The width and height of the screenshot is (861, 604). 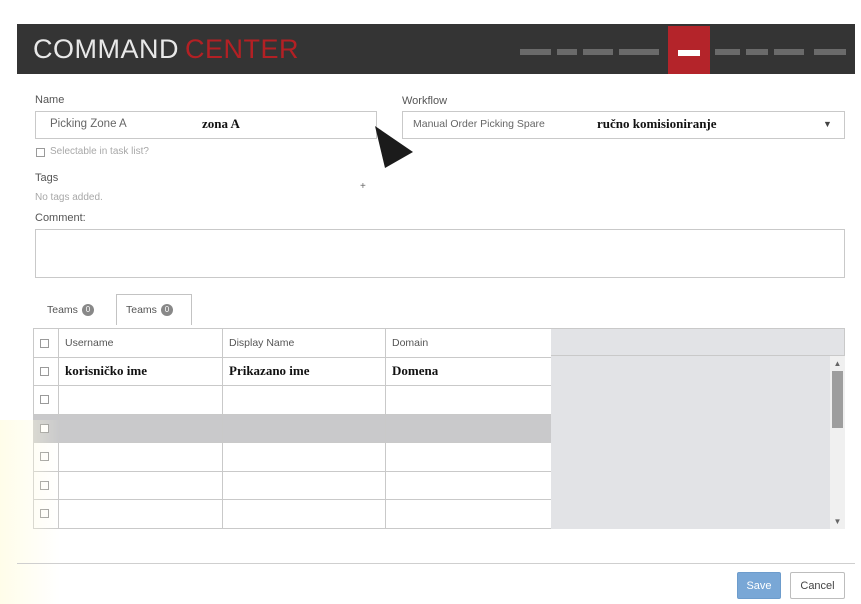 I want to click on col-header-username: Username, so click(x=140, y=343).